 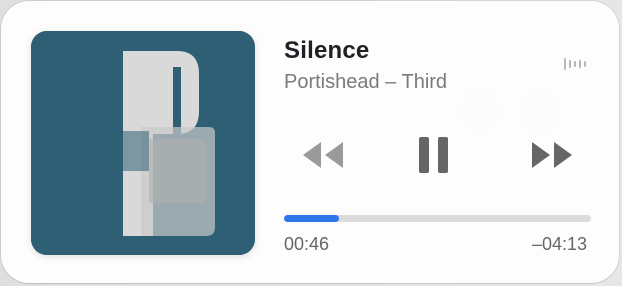 I want to click on pause-button, so click(x=434, y=155).